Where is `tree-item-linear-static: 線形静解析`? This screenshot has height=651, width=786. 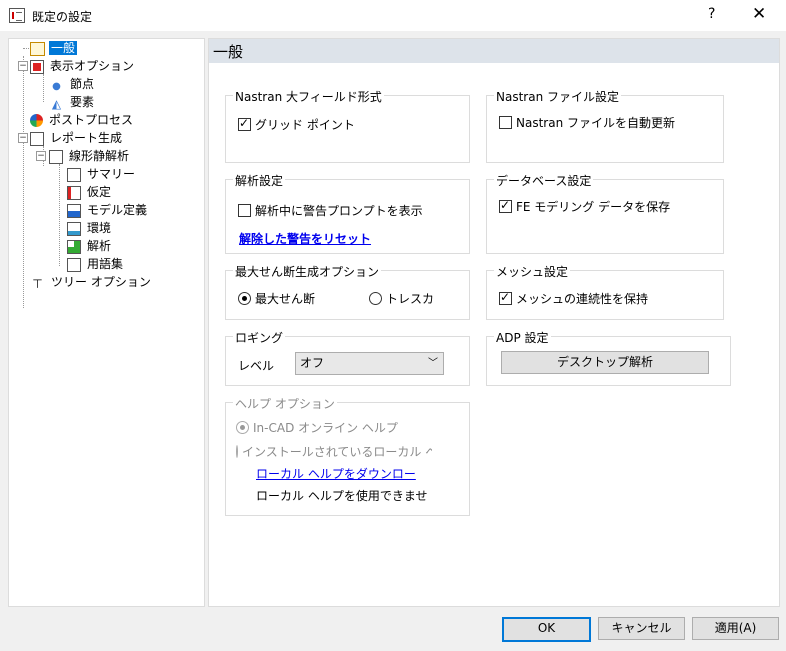 tree-item-linear-static: 線形静解析 is located at coordinates (90, 156).